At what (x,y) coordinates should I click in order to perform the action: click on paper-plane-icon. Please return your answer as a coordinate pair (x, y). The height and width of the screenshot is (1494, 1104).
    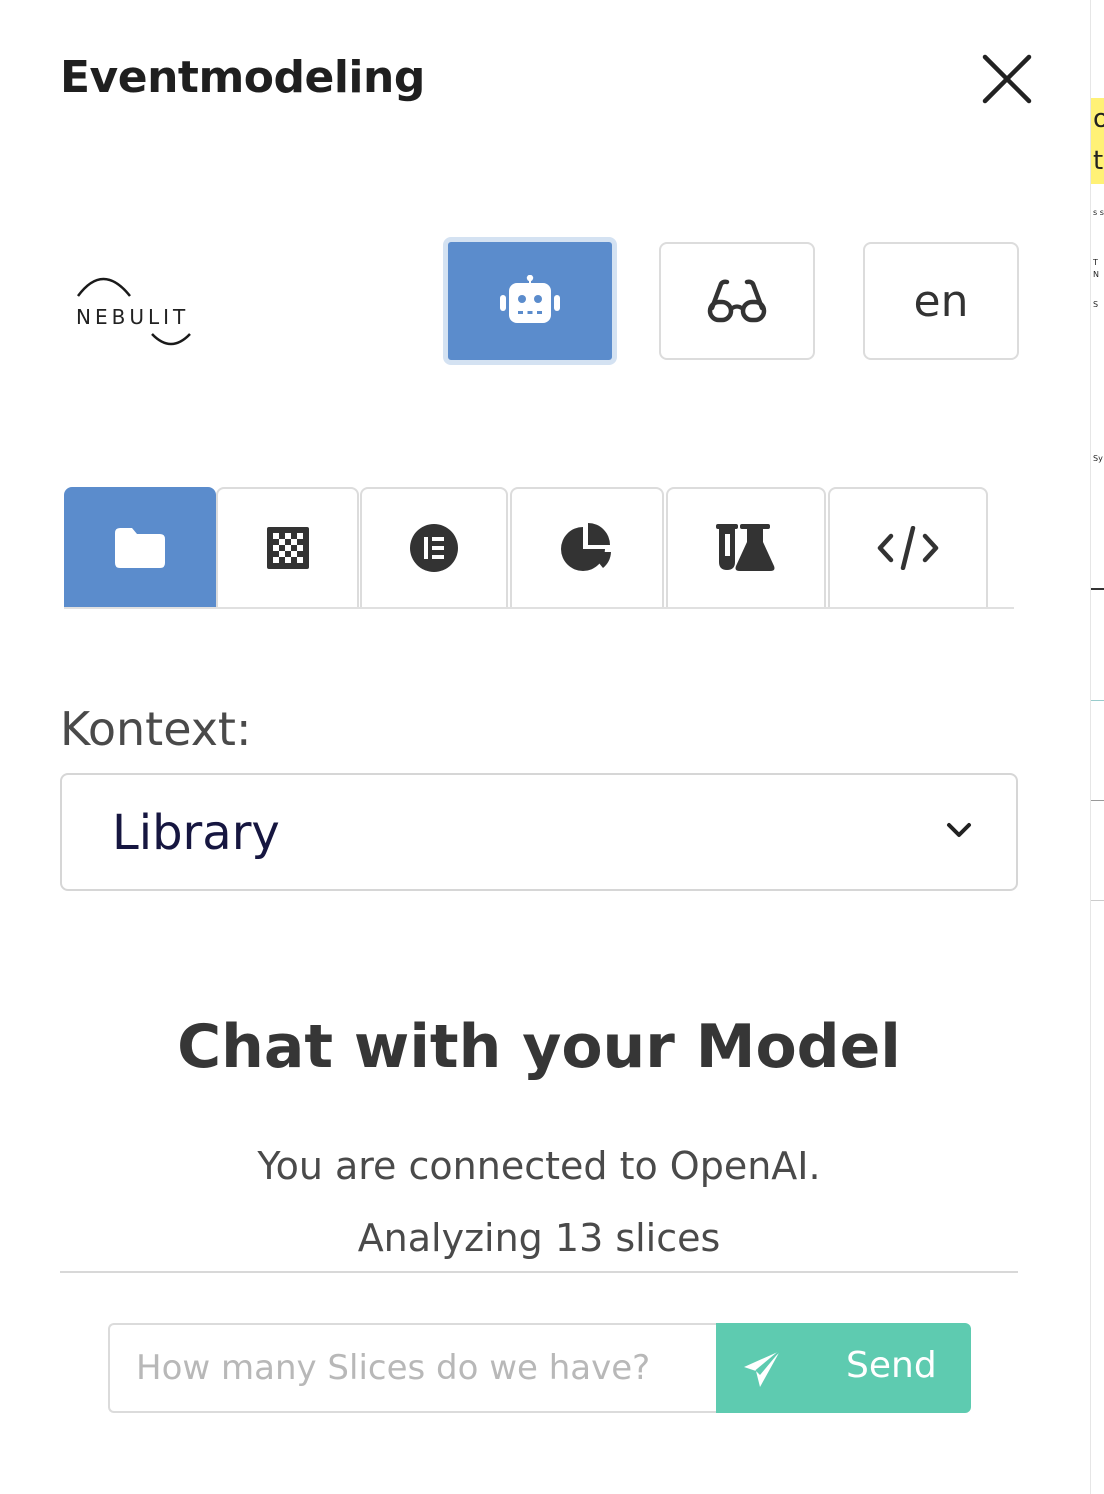
    Looking at the image, I should click on (762, 1368).